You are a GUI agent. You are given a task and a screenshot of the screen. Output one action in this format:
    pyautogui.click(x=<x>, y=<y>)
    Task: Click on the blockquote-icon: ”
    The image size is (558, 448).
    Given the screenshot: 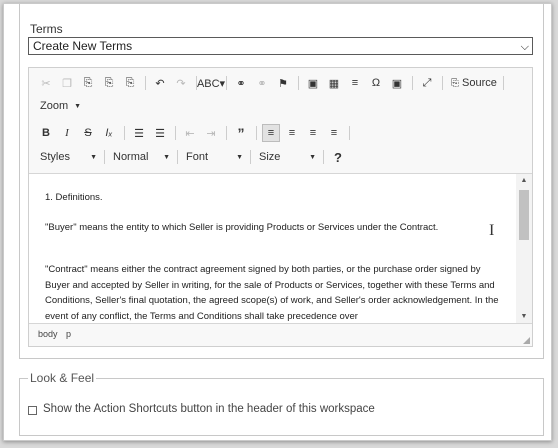 What is the action you would take?
    pyautogui.click(x=241, y=133)
    